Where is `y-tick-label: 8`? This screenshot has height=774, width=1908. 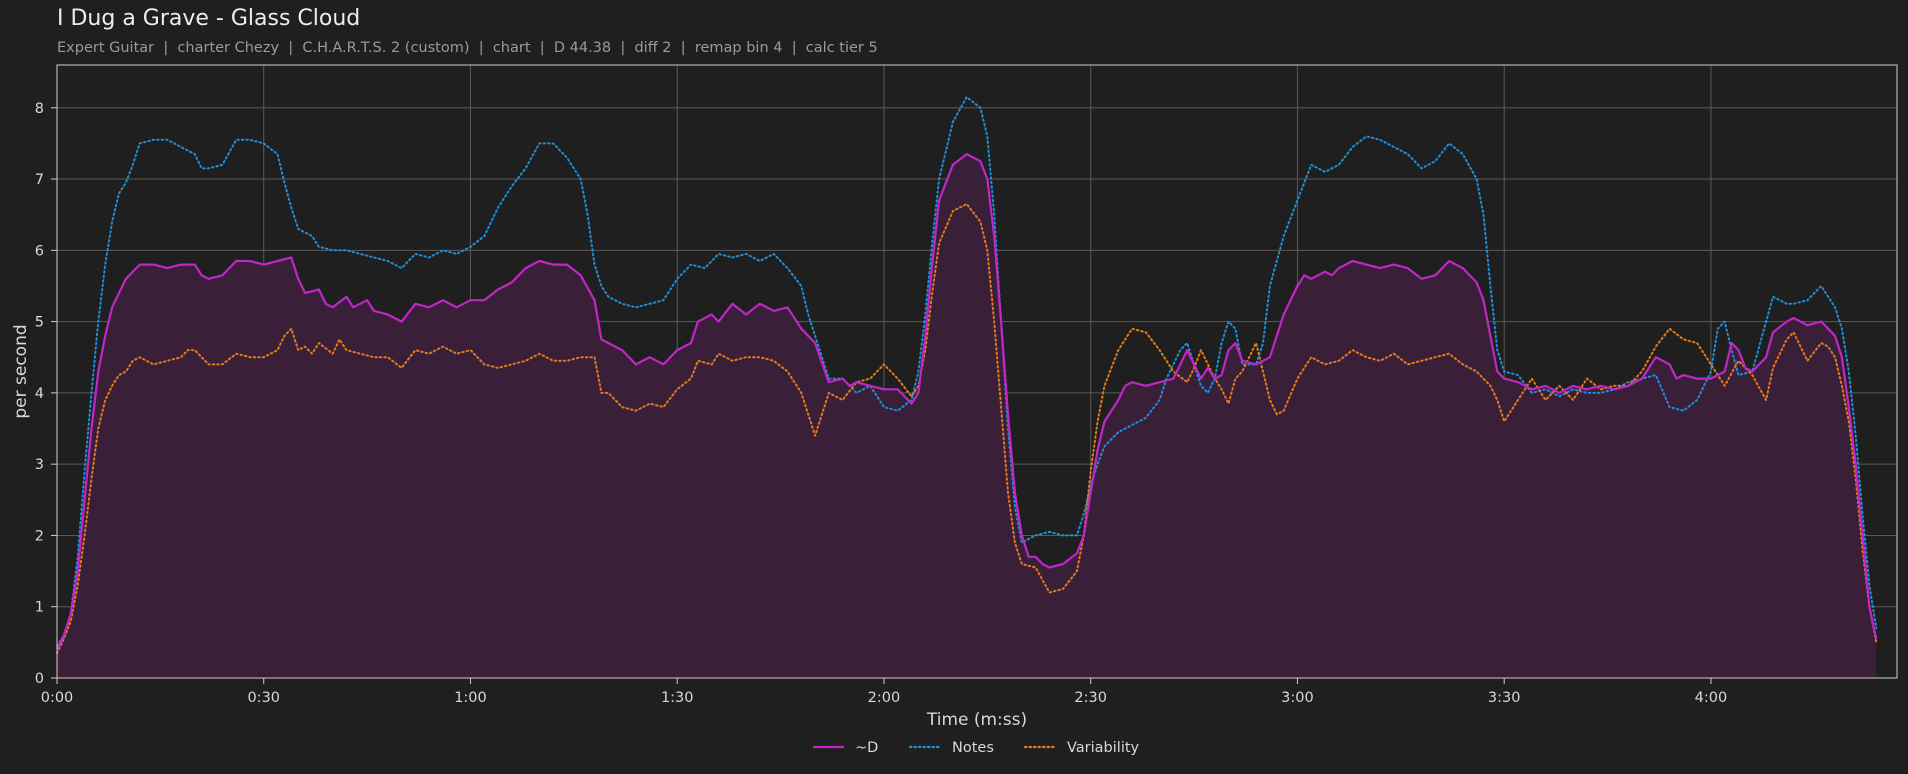 y-tick-label: 8 is located at coordinates (39, 109).